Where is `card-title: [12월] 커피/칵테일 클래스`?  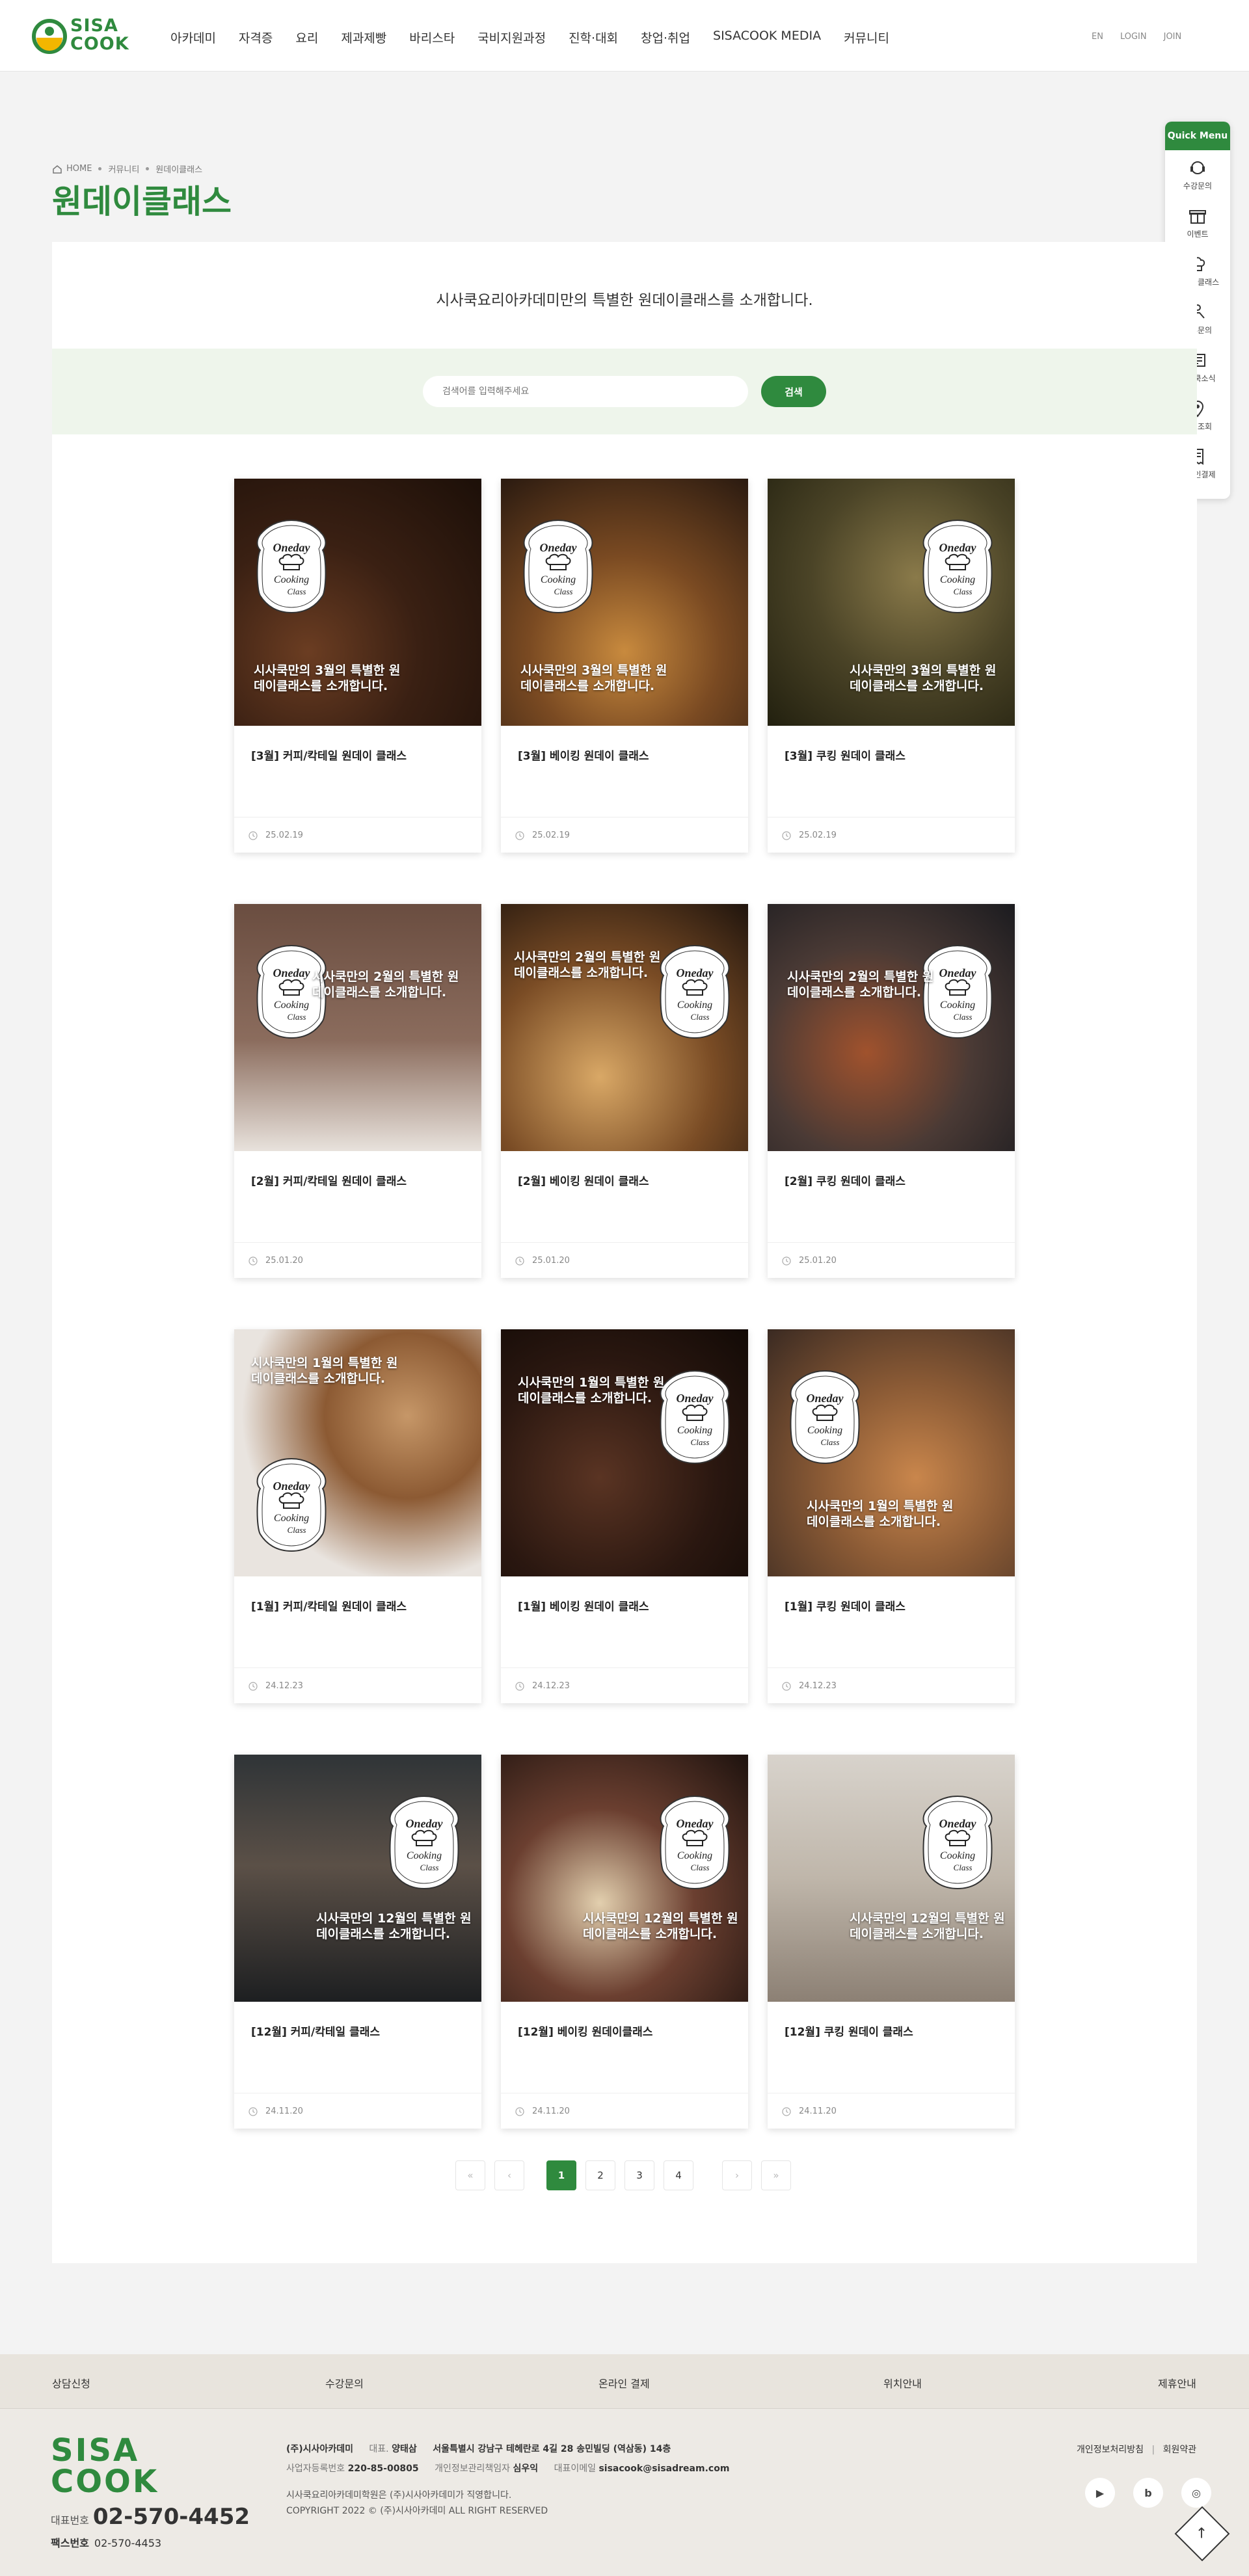
card-title: [12월] 커피/칵테일 클래스 is located at coordinates (315, 2031).